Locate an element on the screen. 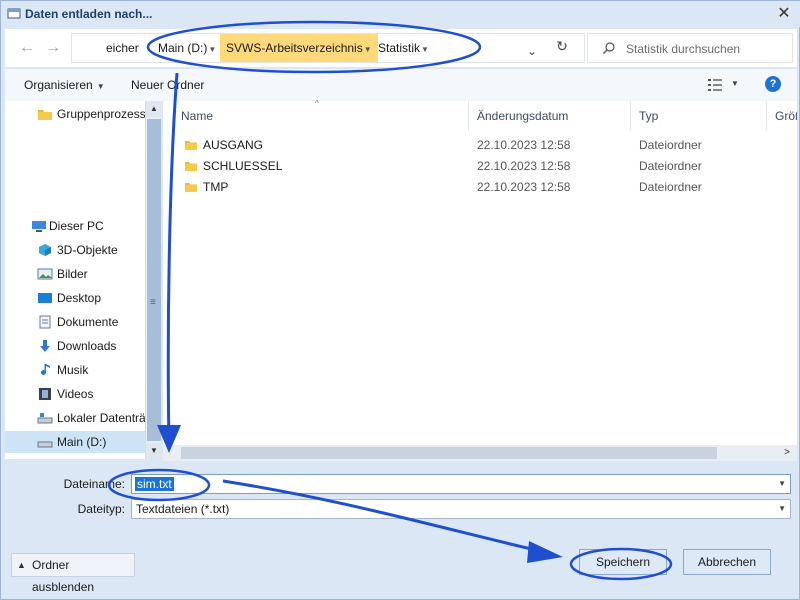 This screenshot has height=600, width=800. nav-vertical-scrollbar: ▲ ≡ ▼ is located at coordinates (153, 280).